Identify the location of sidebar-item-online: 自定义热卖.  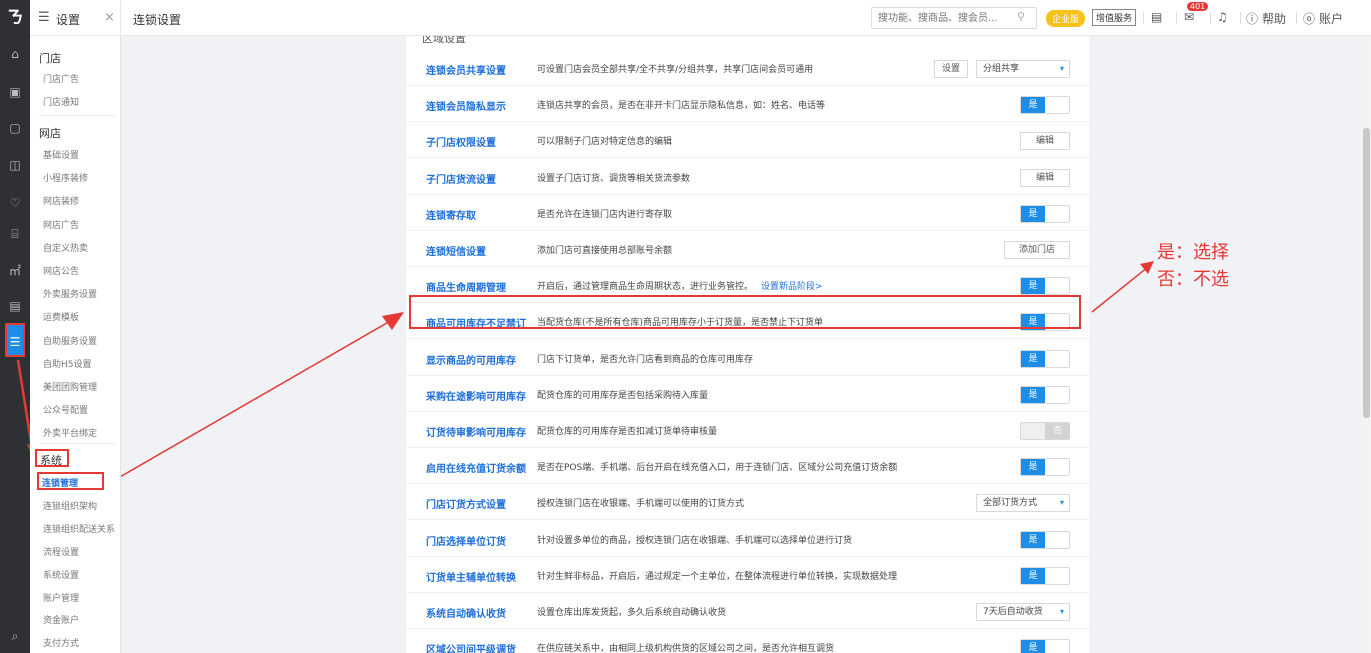
(65, 247).